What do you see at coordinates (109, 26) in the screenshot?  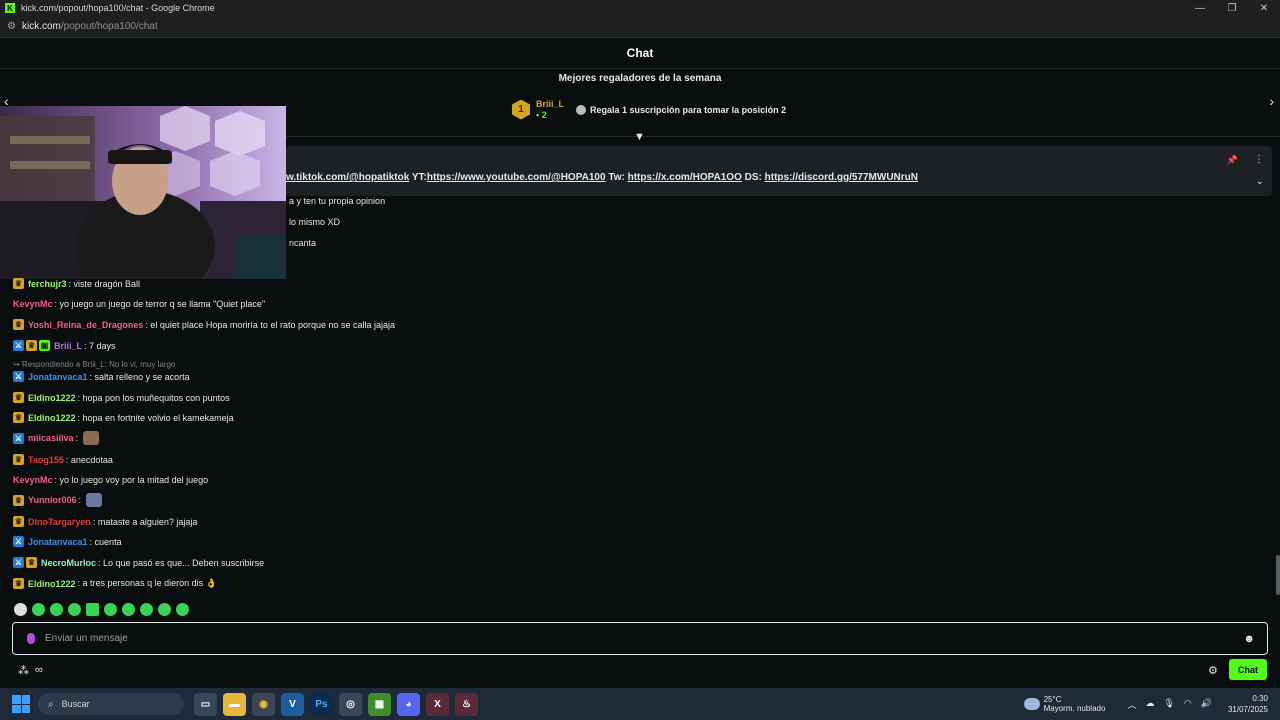 I see `url-path: /popout/hopa100/chat` at bounding box center [109, 26].